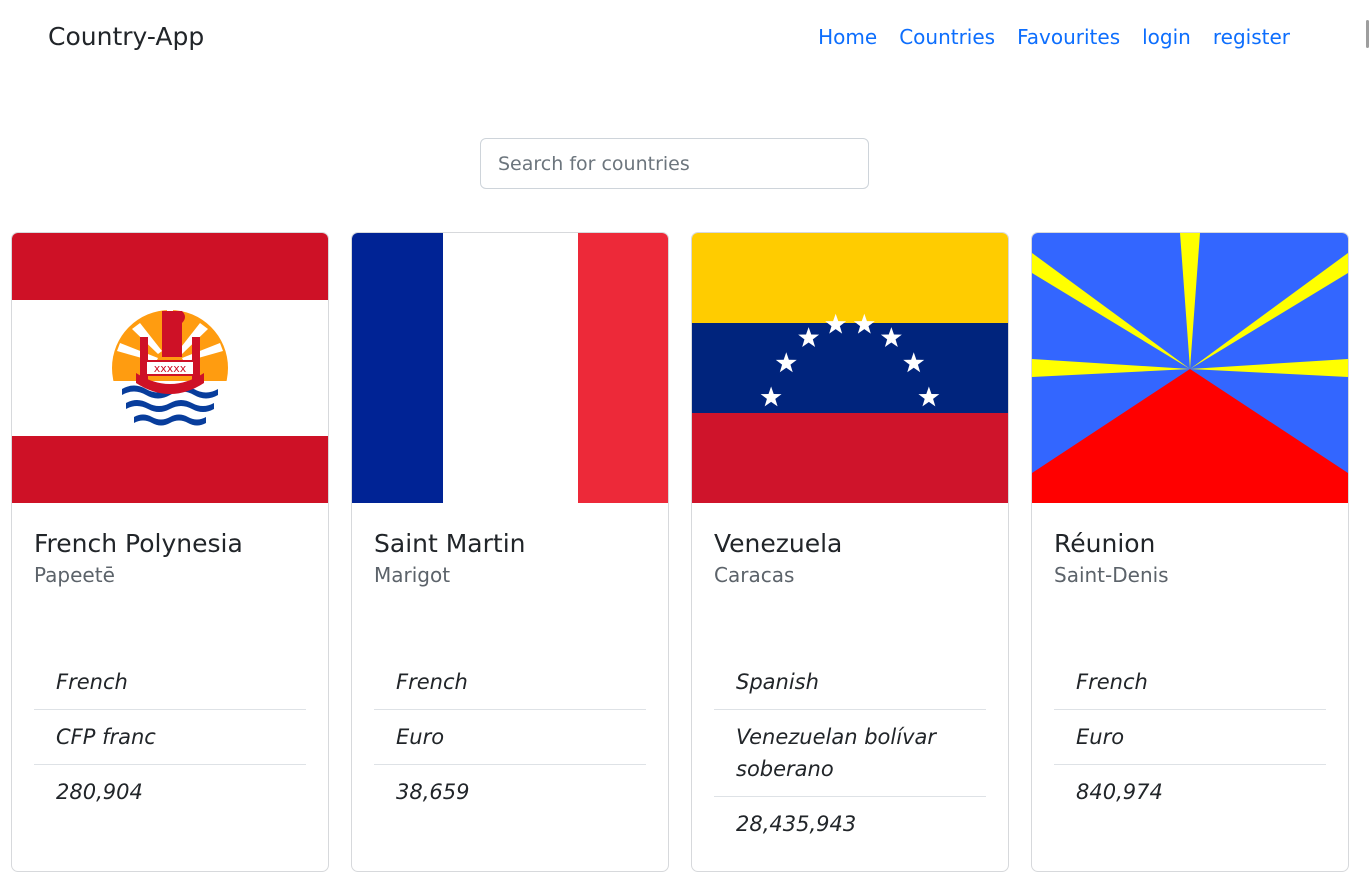  I want to click on brand-logo: Country-App, so click(126, 37).